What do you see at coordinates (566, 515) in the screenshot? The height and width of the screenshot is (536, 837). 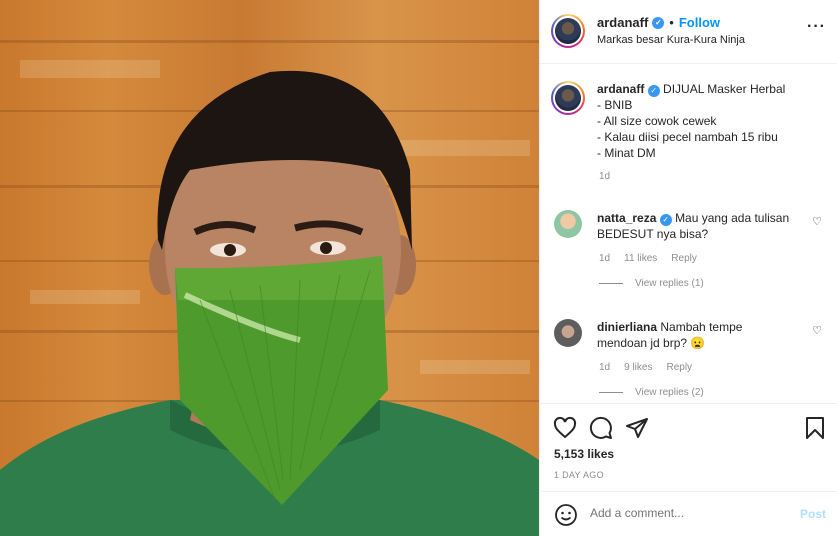 I see `emoji-icon` at bounding box center [566, 515].